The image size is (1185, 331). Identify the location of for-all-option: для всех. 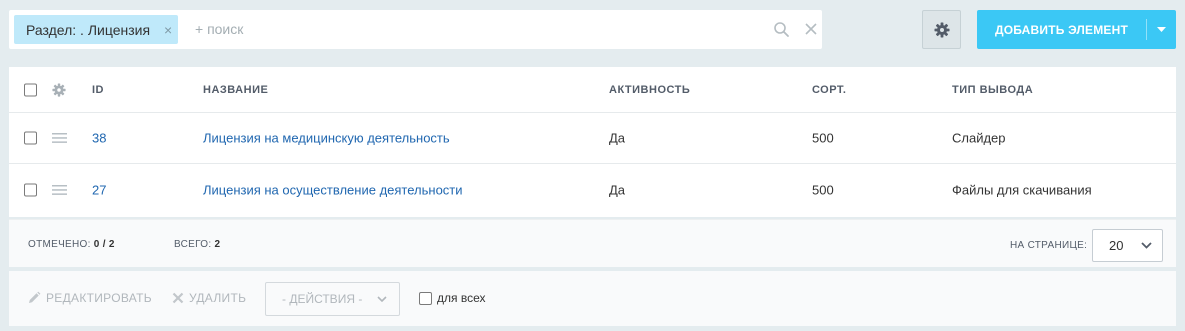
(452, 298).